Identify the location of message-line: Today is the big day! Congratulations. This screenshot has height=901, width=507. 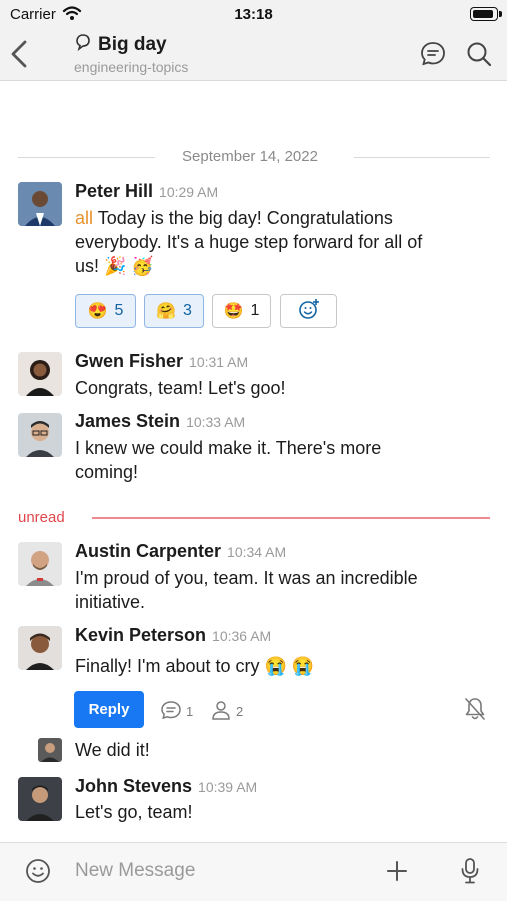
(245, 218).